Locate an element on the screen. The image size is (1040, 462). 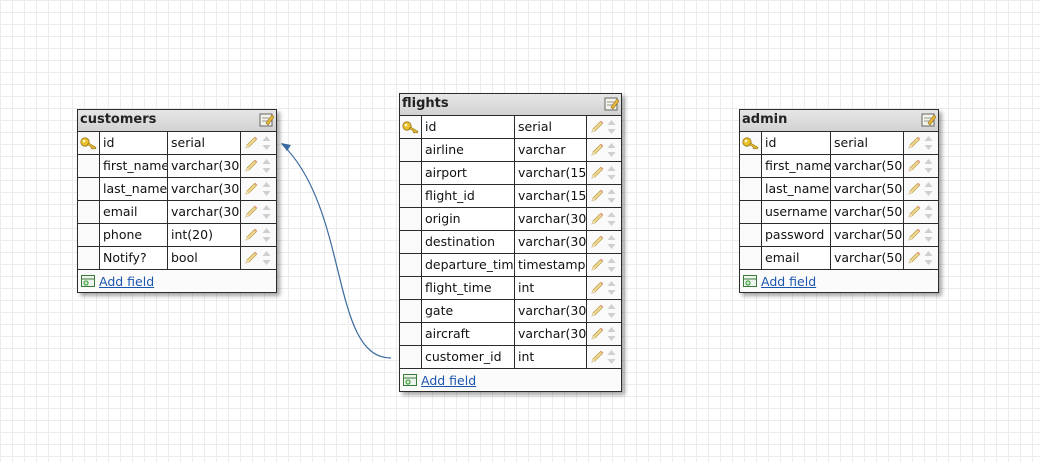
field-name: gate is located at coordinates (468, 311).